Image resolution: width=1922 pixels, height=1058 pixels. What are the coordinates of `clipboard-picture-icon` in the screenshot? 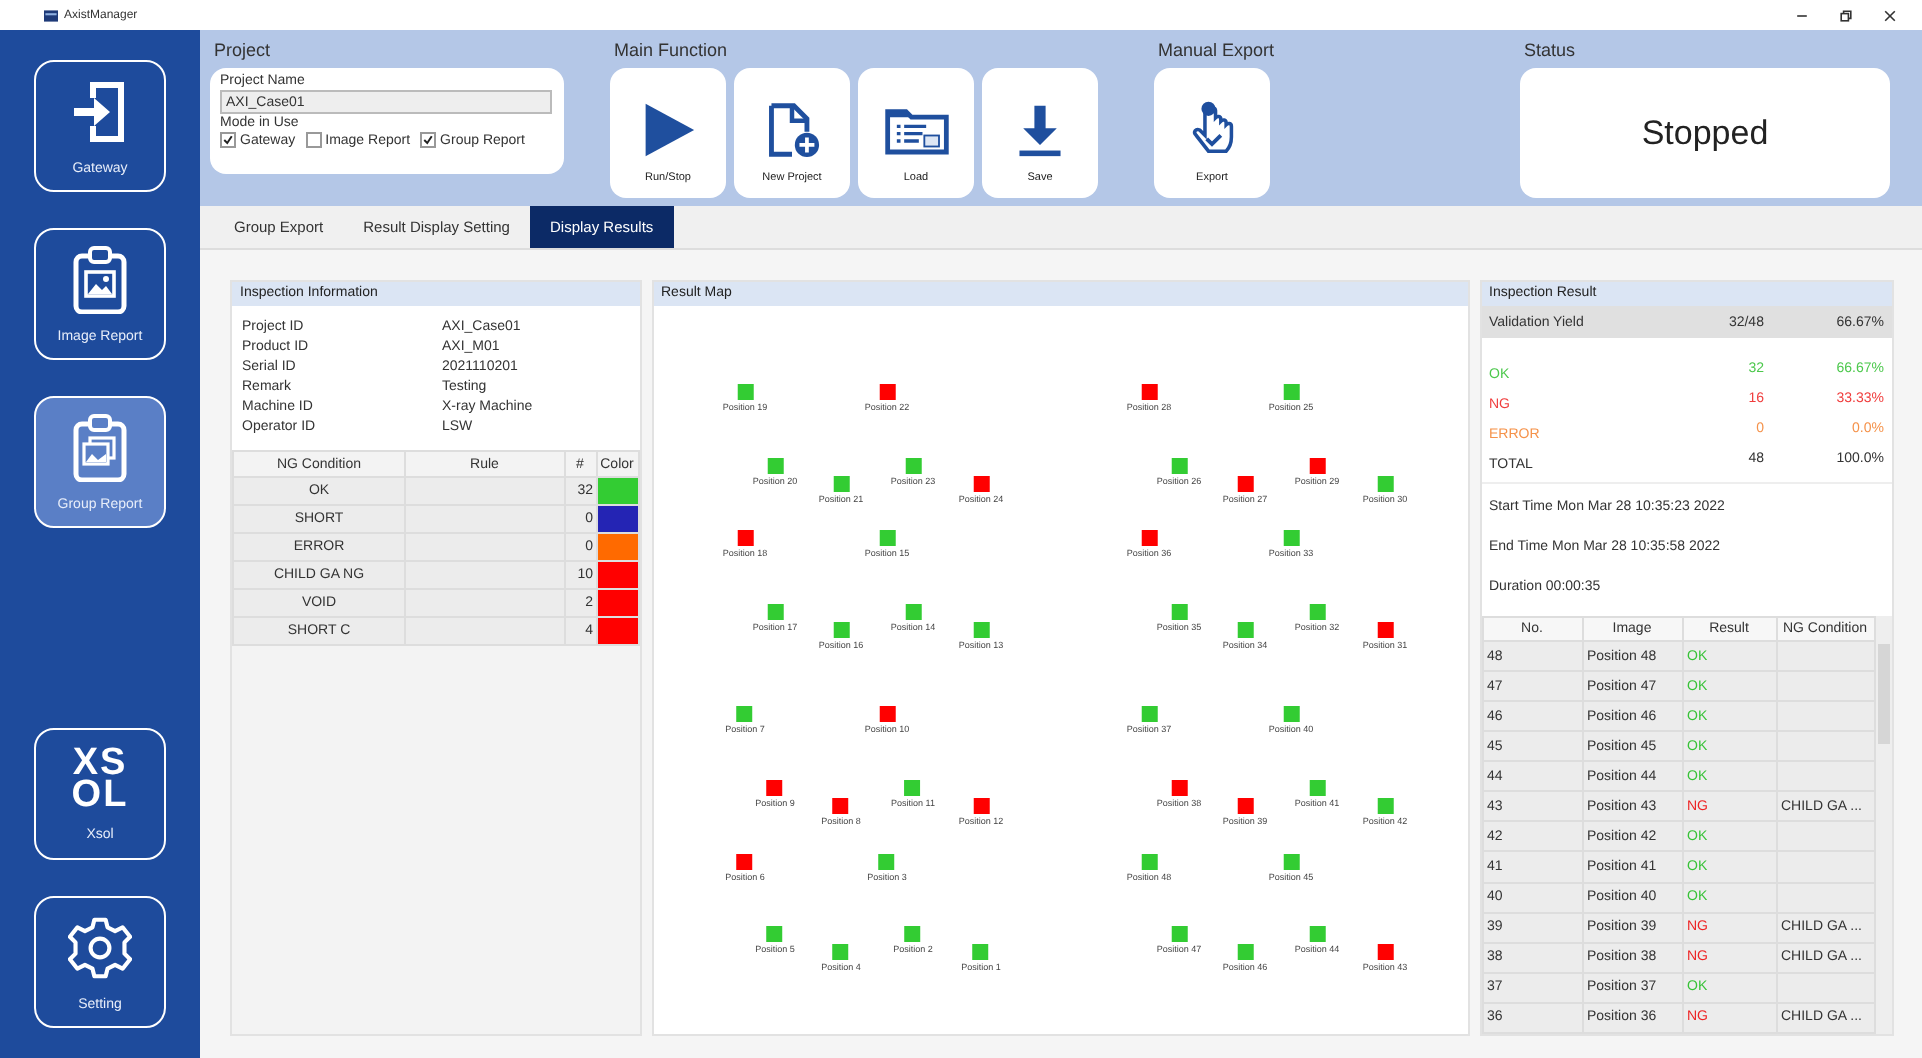 It's located at (100, 279).